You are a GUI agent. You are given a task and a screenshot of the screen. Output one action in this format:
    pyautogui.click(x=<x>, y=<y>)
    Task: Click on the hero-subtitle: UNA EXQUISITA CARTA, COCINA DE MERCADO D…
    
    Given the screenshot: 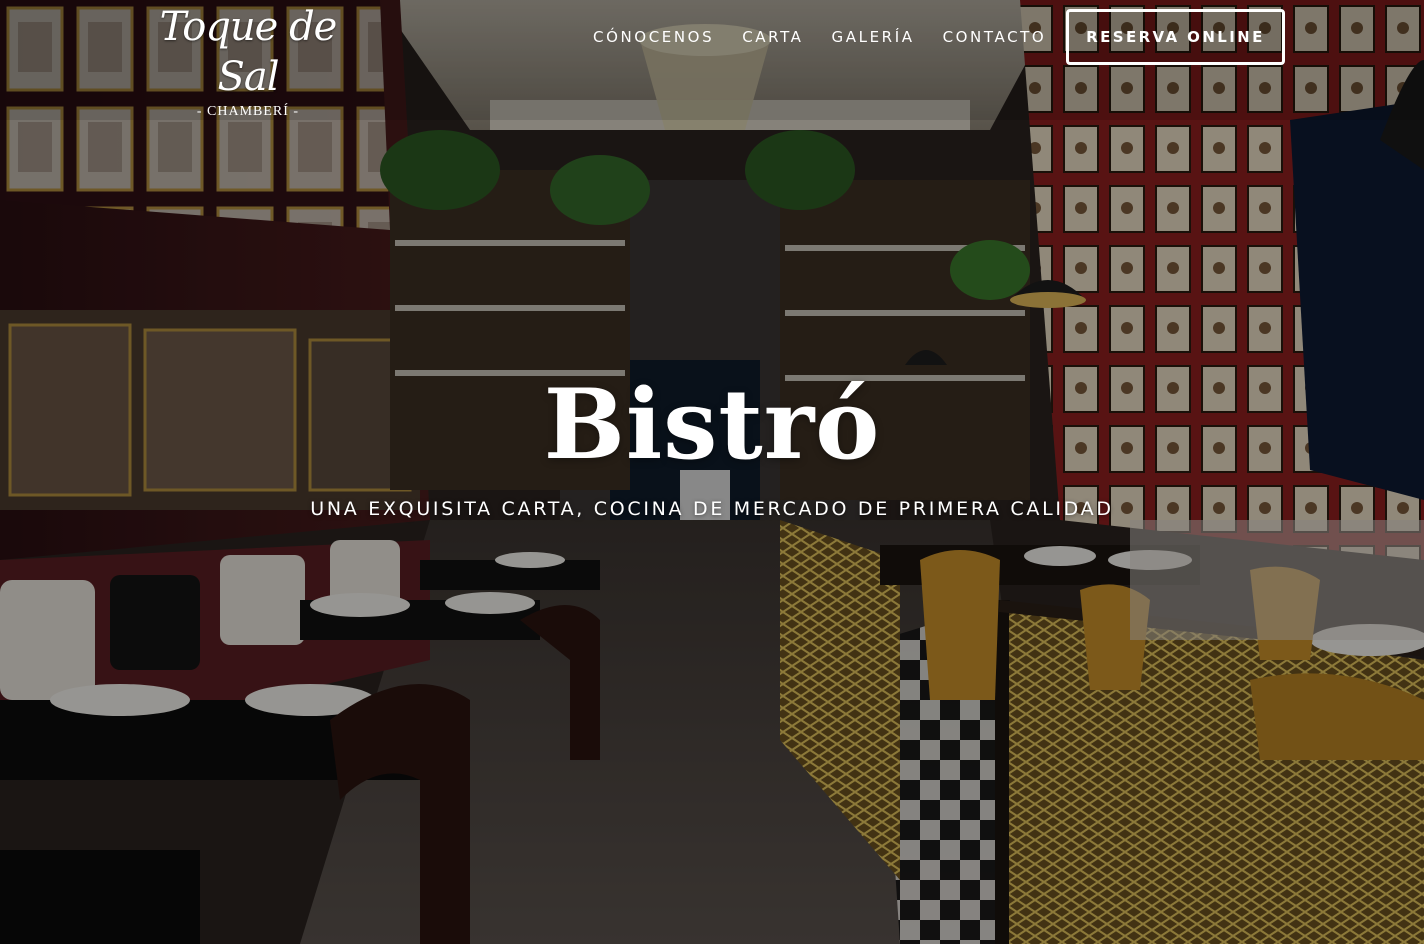 What is the action you would take?
    pyautogui.click(x=712, y=509)
    